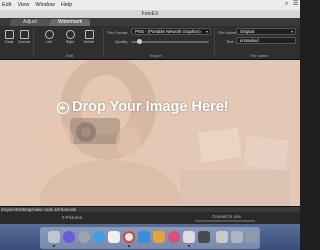 This screenshot has height=250, width=320. I want to click on siri-icon, so click(69, 237).